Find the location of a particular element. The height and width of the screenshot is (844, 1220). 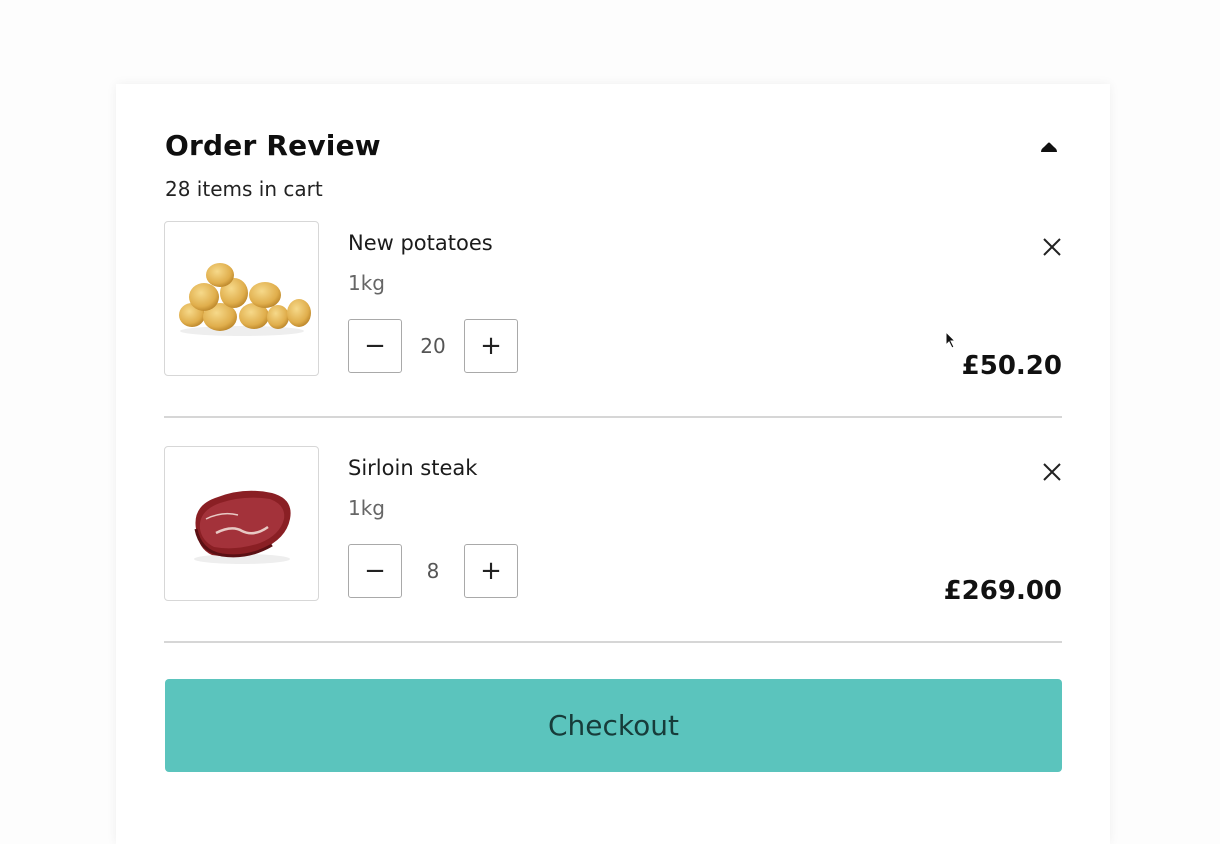

page-title: Order Review is located at coordinates (273, 145).